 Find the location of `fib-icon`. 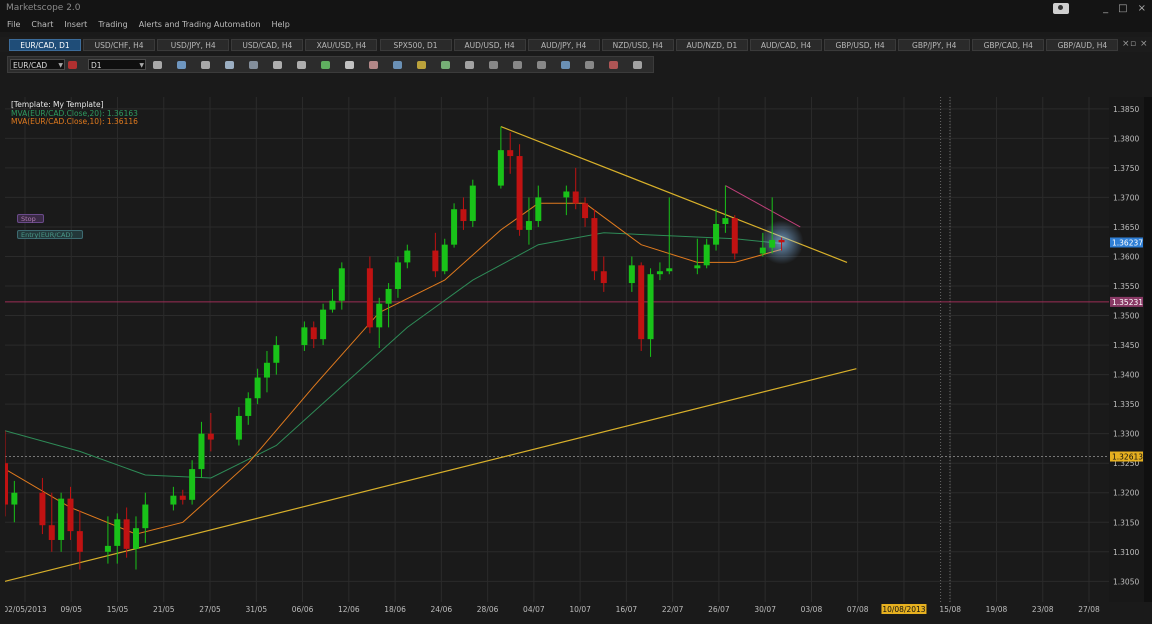

fib-icon is located at coordinates (589, 65).